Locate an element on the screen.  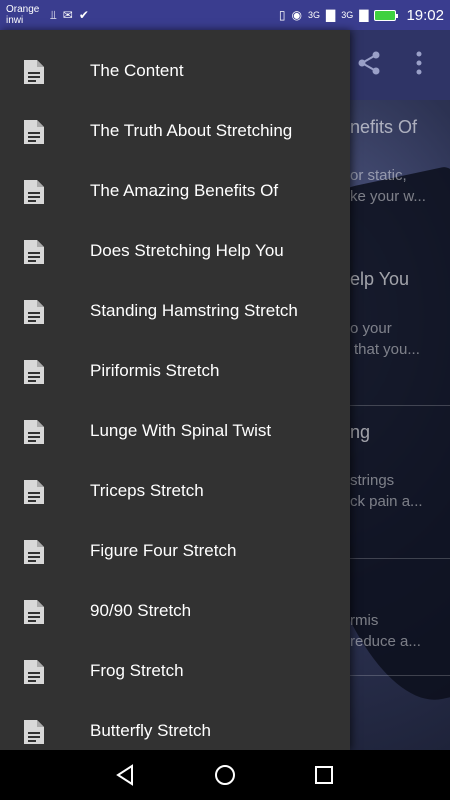
usb-icon: ⫫ is located at coordinates (53, 14).